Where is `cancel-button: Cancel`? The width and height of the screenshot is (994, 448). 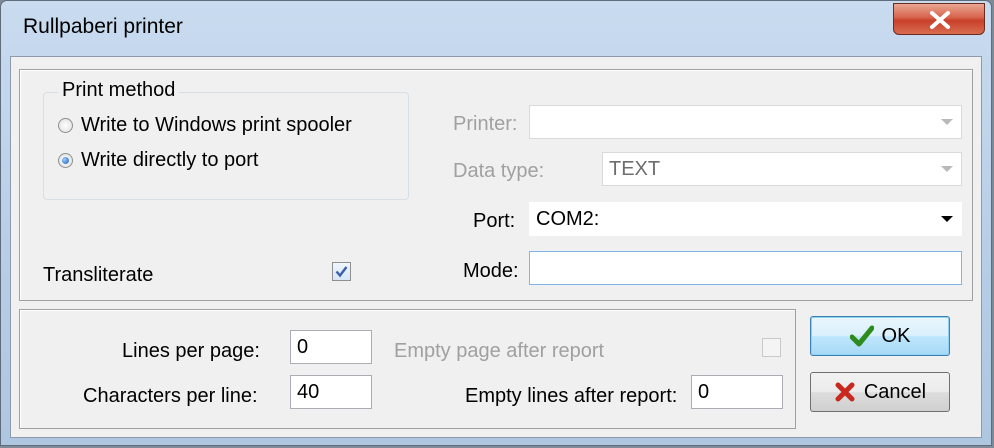 cancel-button: Cancel is located at coordinates (880, 392).